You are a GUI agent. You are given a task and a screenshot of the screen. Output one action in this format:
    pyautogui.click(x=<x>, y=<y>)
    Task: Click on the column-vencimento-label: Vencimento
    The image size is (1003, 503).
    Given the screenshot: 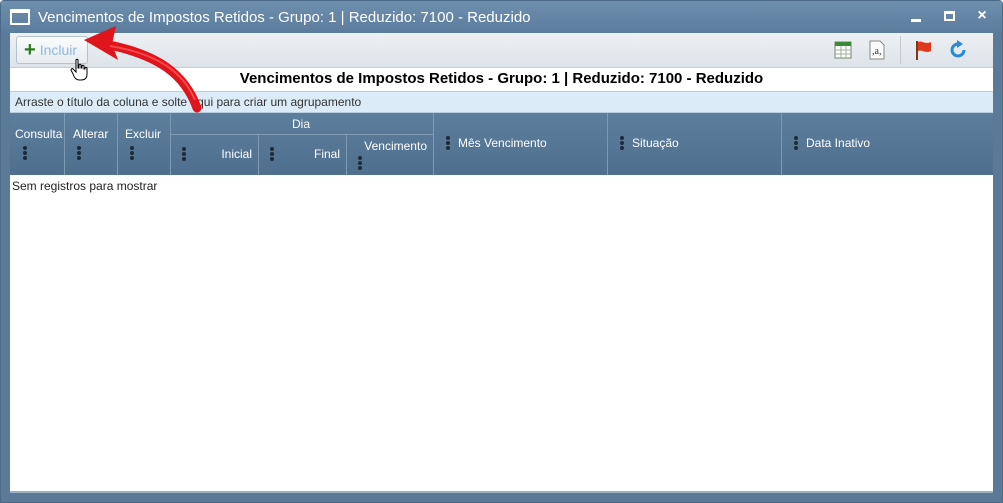 What is the action you would take?
    pyautogui.click(x=395, y=146)
    